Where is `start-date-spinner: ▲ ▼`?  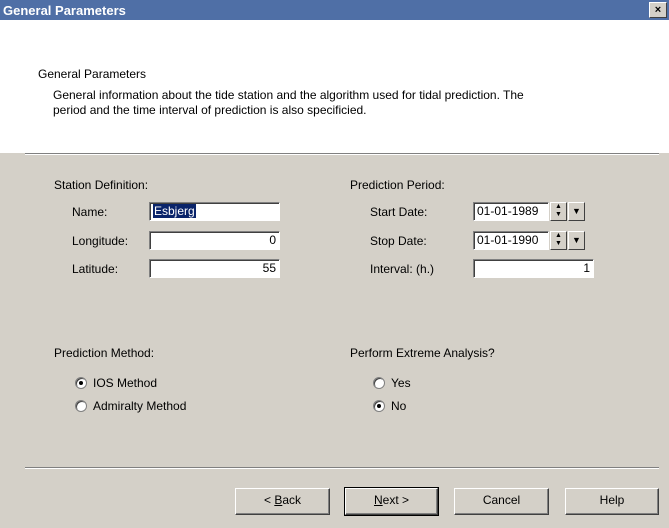
start-date-spinner: ▲ ▼ is located at coordinates (558, 211).